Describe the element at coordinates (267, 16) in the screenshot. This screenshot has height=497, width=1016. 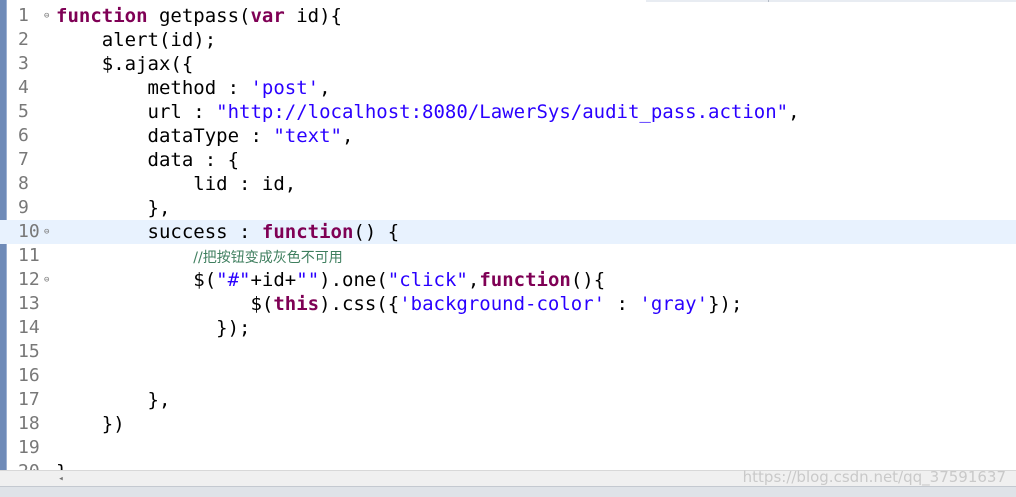
I see `keyword-token: var` at that location.